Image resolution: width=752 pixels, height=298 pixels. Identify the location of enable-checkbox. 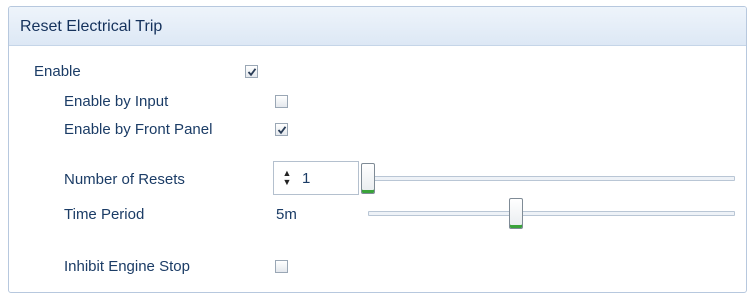
(251, 71).